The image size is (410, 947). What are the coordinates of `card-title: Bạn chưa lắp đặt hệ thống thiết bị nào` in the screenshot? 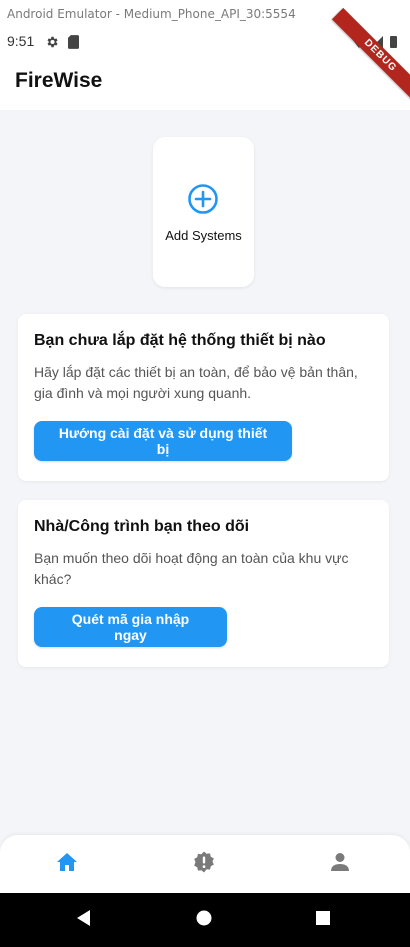 It's located at (180, 340).